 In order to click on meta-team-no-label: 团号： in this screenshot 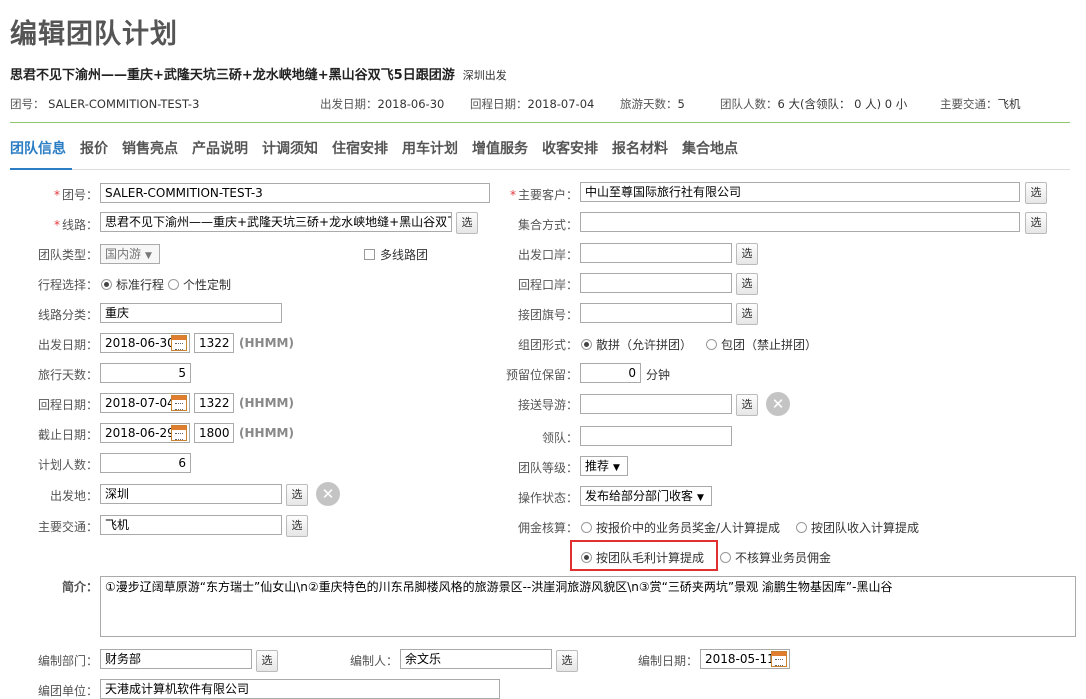, I will do `click(27, 104)`.